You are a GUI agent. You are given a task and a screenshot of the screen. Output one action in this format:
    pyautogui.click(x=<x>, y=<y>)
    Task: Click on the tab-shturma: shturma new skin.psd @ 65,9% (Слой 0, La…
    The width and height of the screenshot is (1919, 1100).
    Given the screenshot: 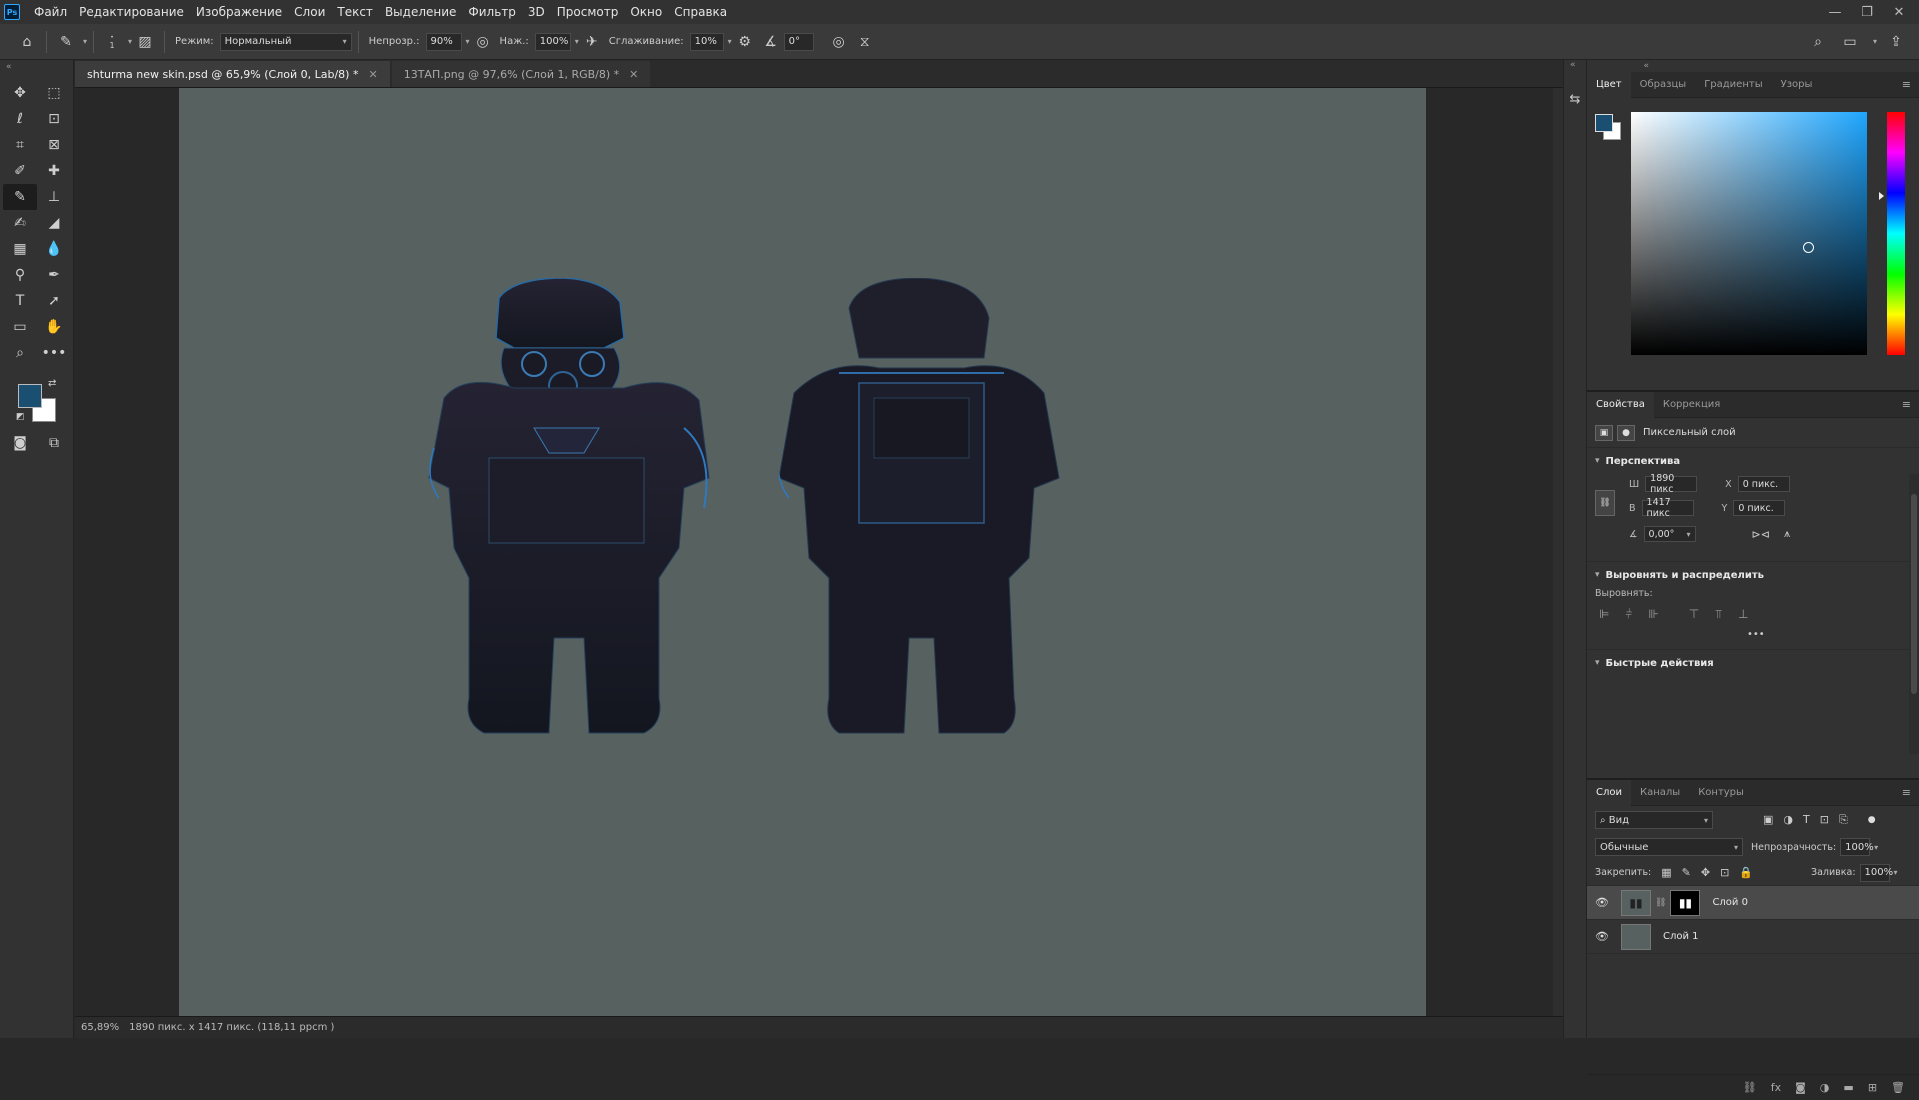 What is the action you would take?
    pyautogui.click(x=232, y=74)
    